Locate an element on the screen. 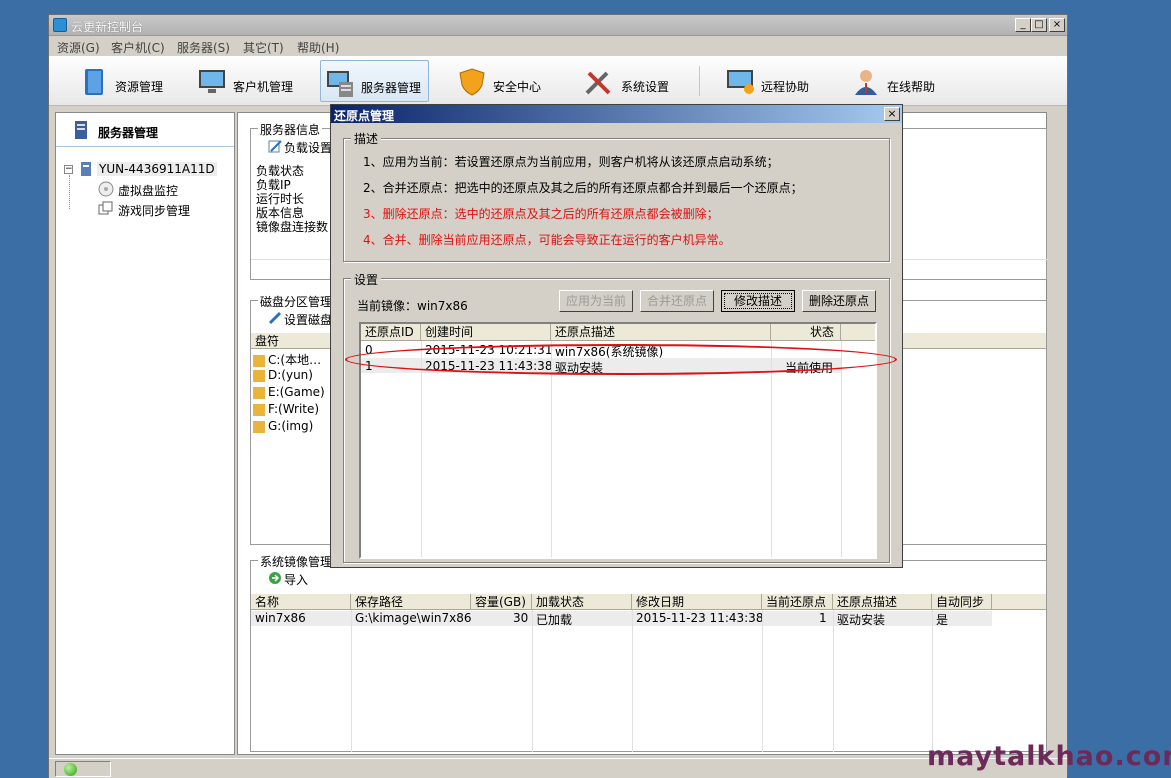 The width and height of the screenshot is (1171, 778). set-disk-button: 设置磁盘 is located at coordinates (308, 319).